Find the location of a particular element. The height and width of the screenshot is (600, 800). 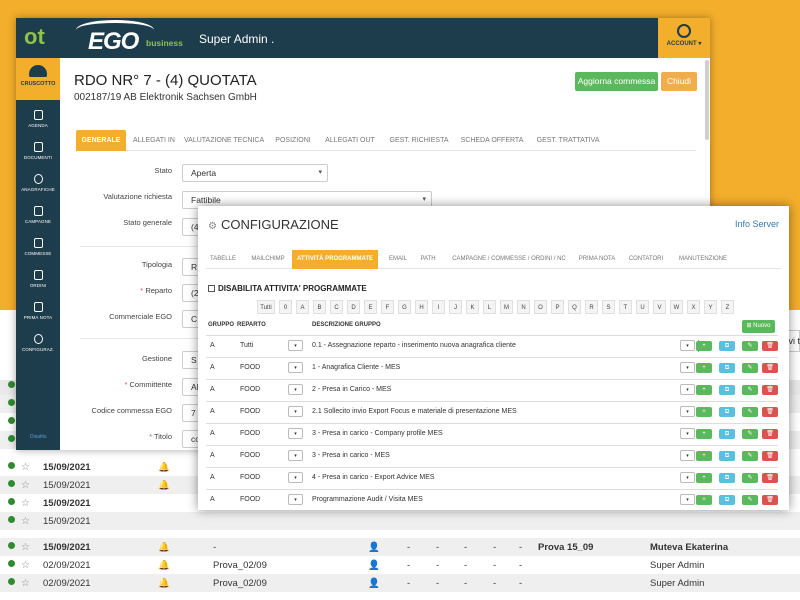

tab-path: PATH is located at coordinates (428, 259).